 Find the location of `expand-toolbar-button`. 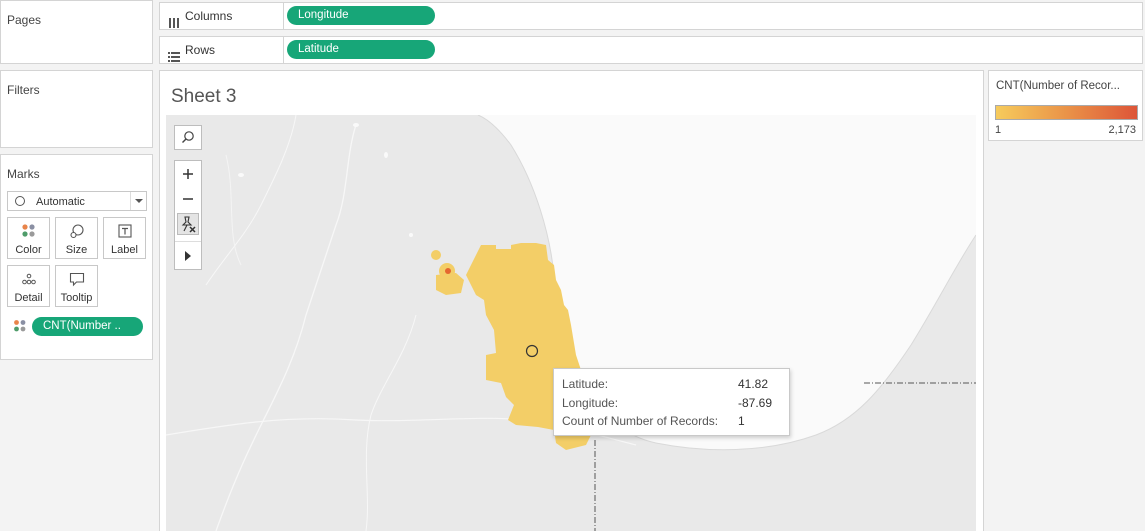

expand-toolbar-button is located at coordinates (188, 255).